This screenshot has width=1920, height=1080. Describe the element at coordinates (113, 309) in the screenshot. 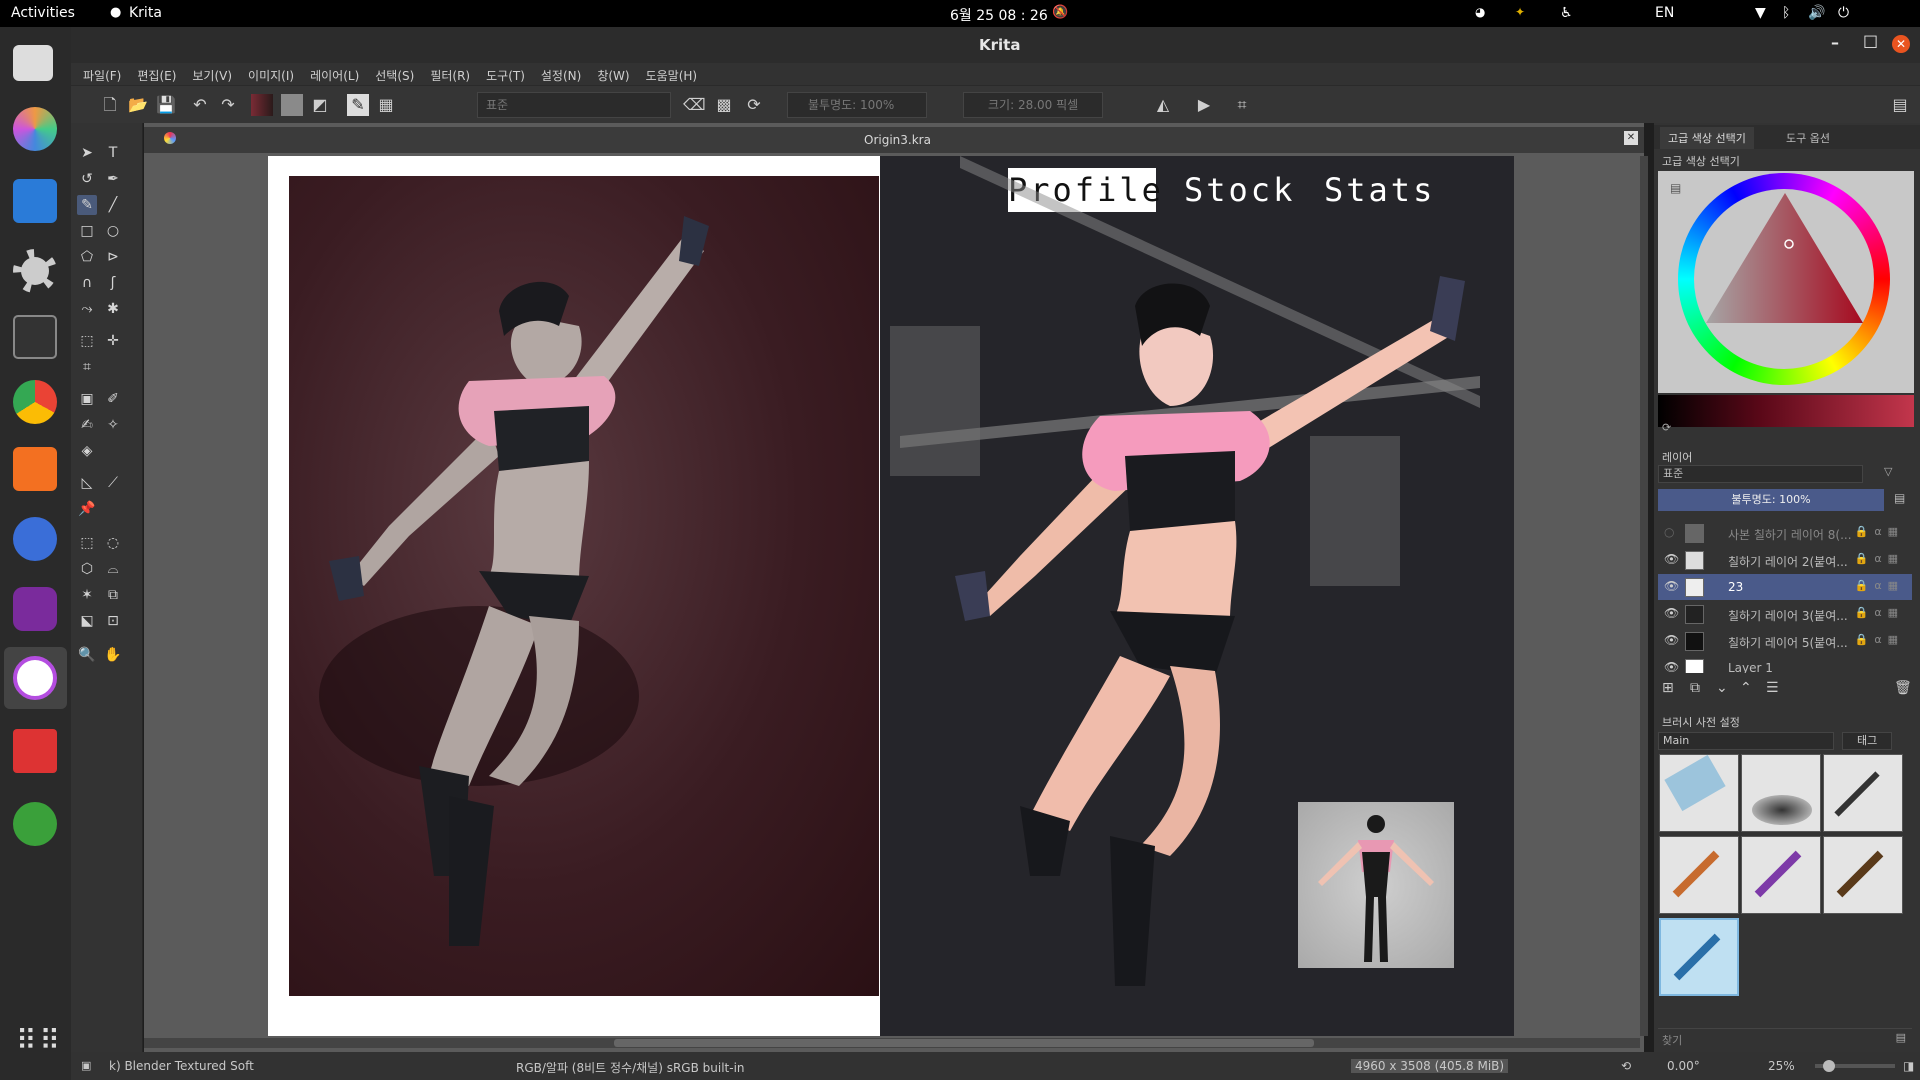

I see `multibrush-tool: ✱` at that location.